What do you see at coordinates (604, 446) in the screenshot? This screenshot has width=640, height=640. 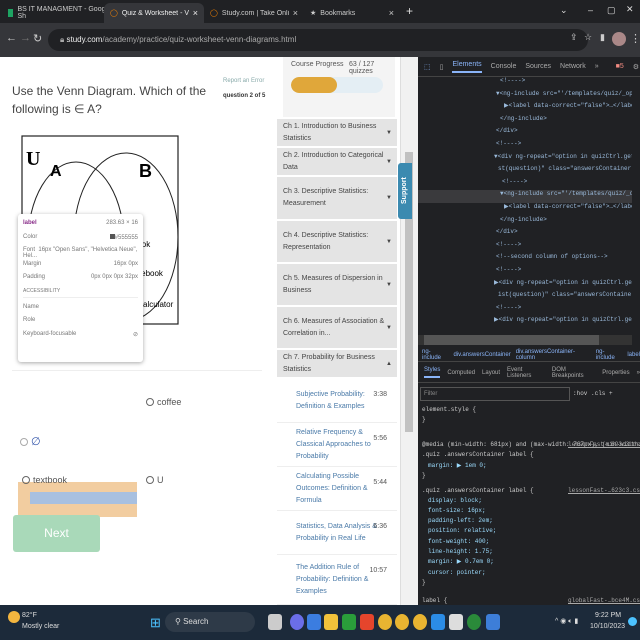 I see `stylesheet-link: lessonFast-…623c3.css:1` at bounding box center [604, 446].